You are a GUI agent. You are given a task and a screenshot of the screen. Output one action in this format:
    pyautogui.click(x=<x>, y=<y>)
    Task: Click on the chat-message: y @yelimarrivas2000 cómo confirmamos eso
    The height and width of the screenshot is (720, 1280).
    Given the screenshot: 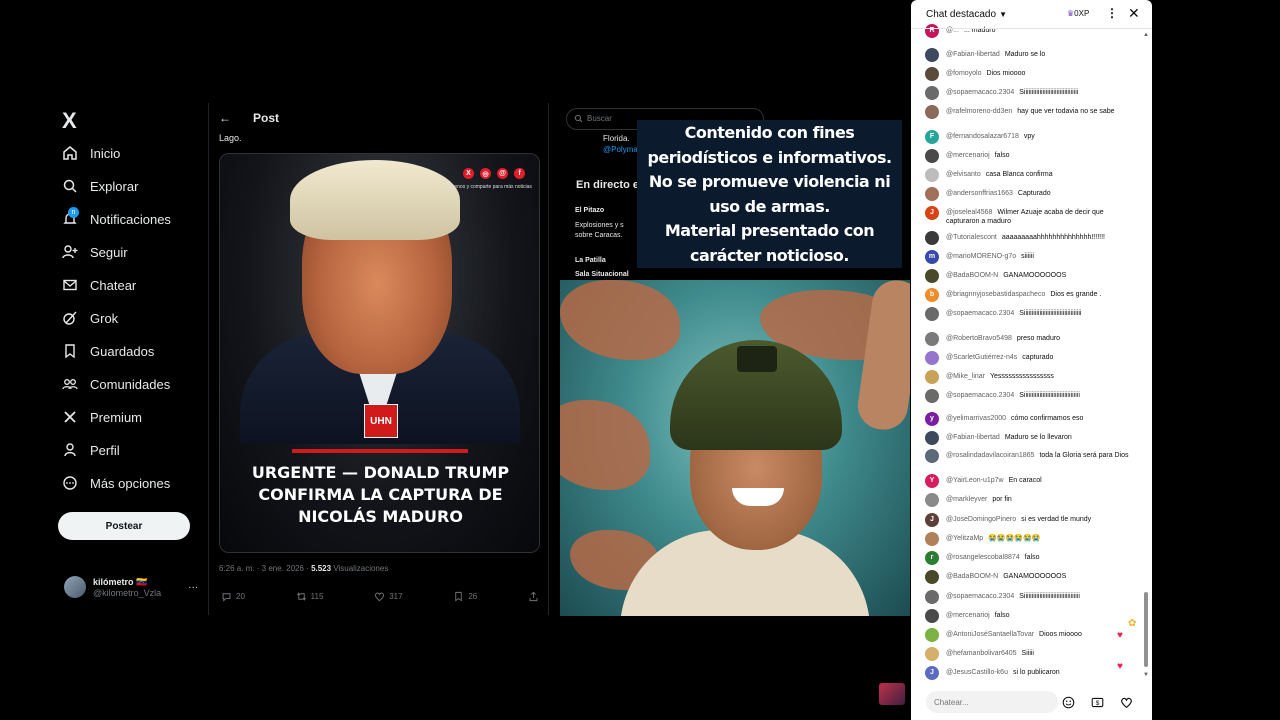 What is the action you would take?
    pyautogui.click(x=1032, y=419)
    